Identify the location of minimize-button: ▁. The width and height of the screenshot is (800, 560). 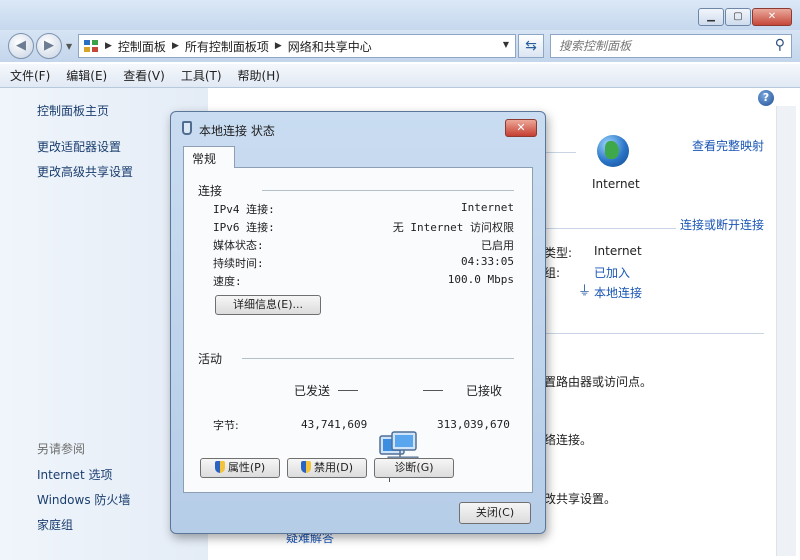
(711, 17).